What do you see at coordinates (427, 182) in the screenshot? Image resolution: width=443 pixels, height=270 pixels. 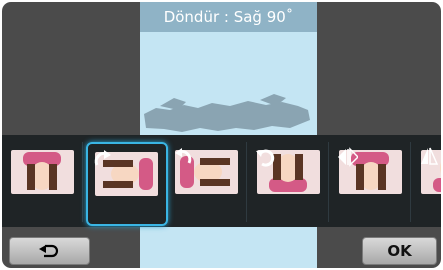 I see `effect-thumb-flip-vertical` at bounding box center [427, 182].